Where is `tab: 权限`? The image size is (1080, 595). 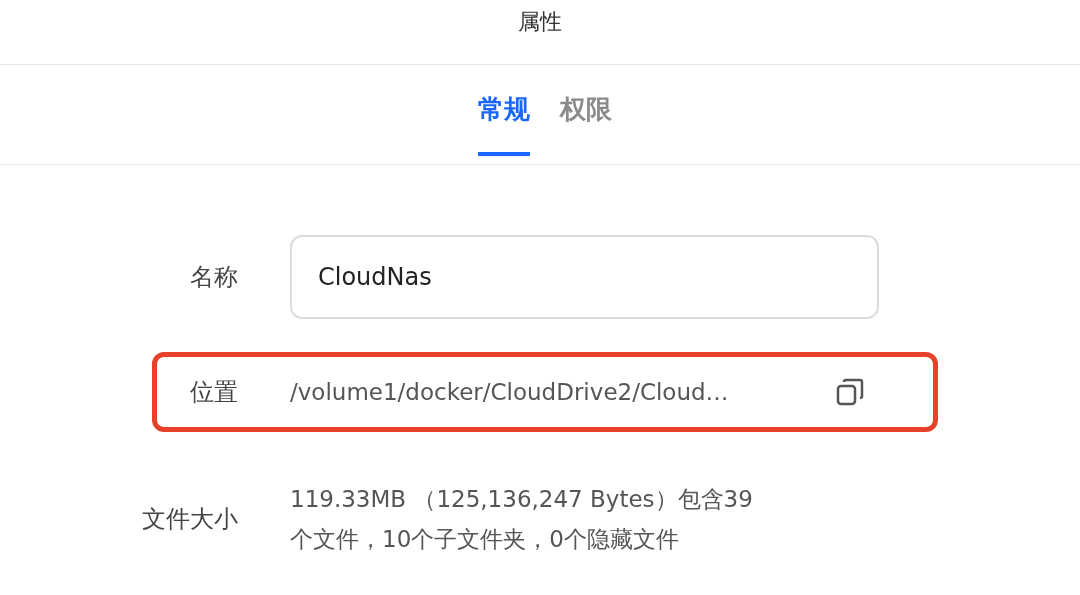 tab: 权限 is located at coordinates (586, 110).